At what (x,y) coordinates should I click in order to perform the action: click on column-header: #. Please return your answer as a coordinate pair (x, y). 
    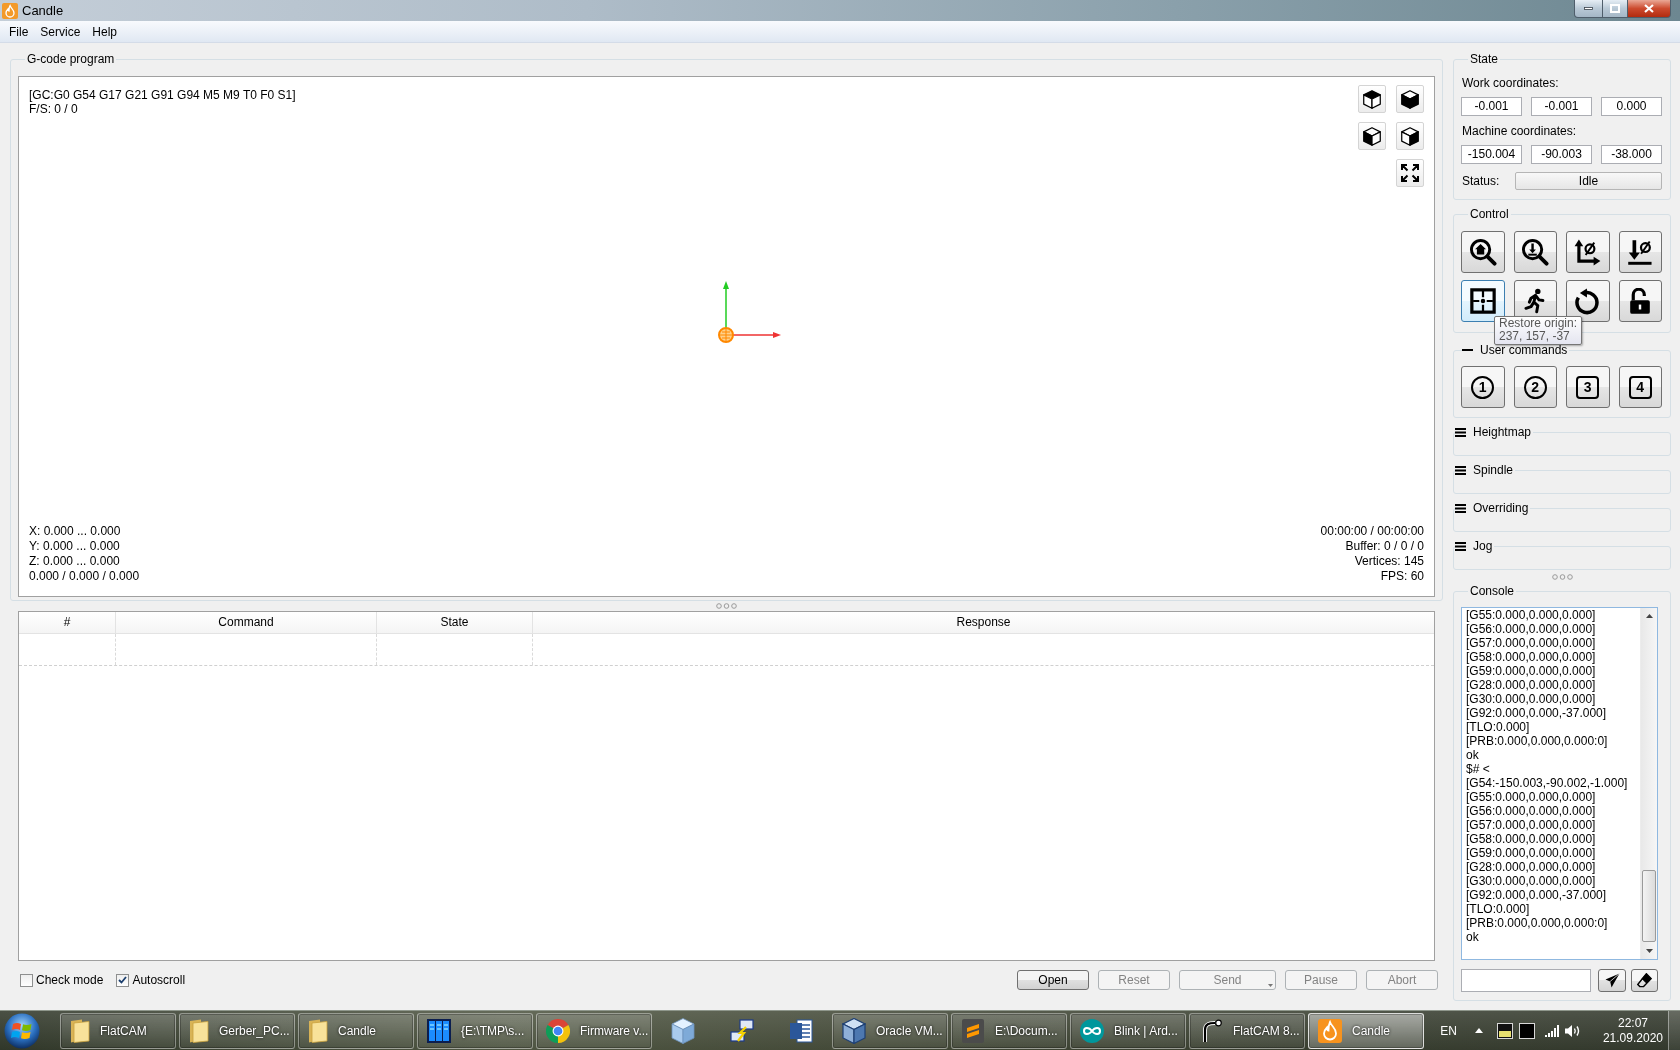
    Looking at the image, I should click on (67, 622).